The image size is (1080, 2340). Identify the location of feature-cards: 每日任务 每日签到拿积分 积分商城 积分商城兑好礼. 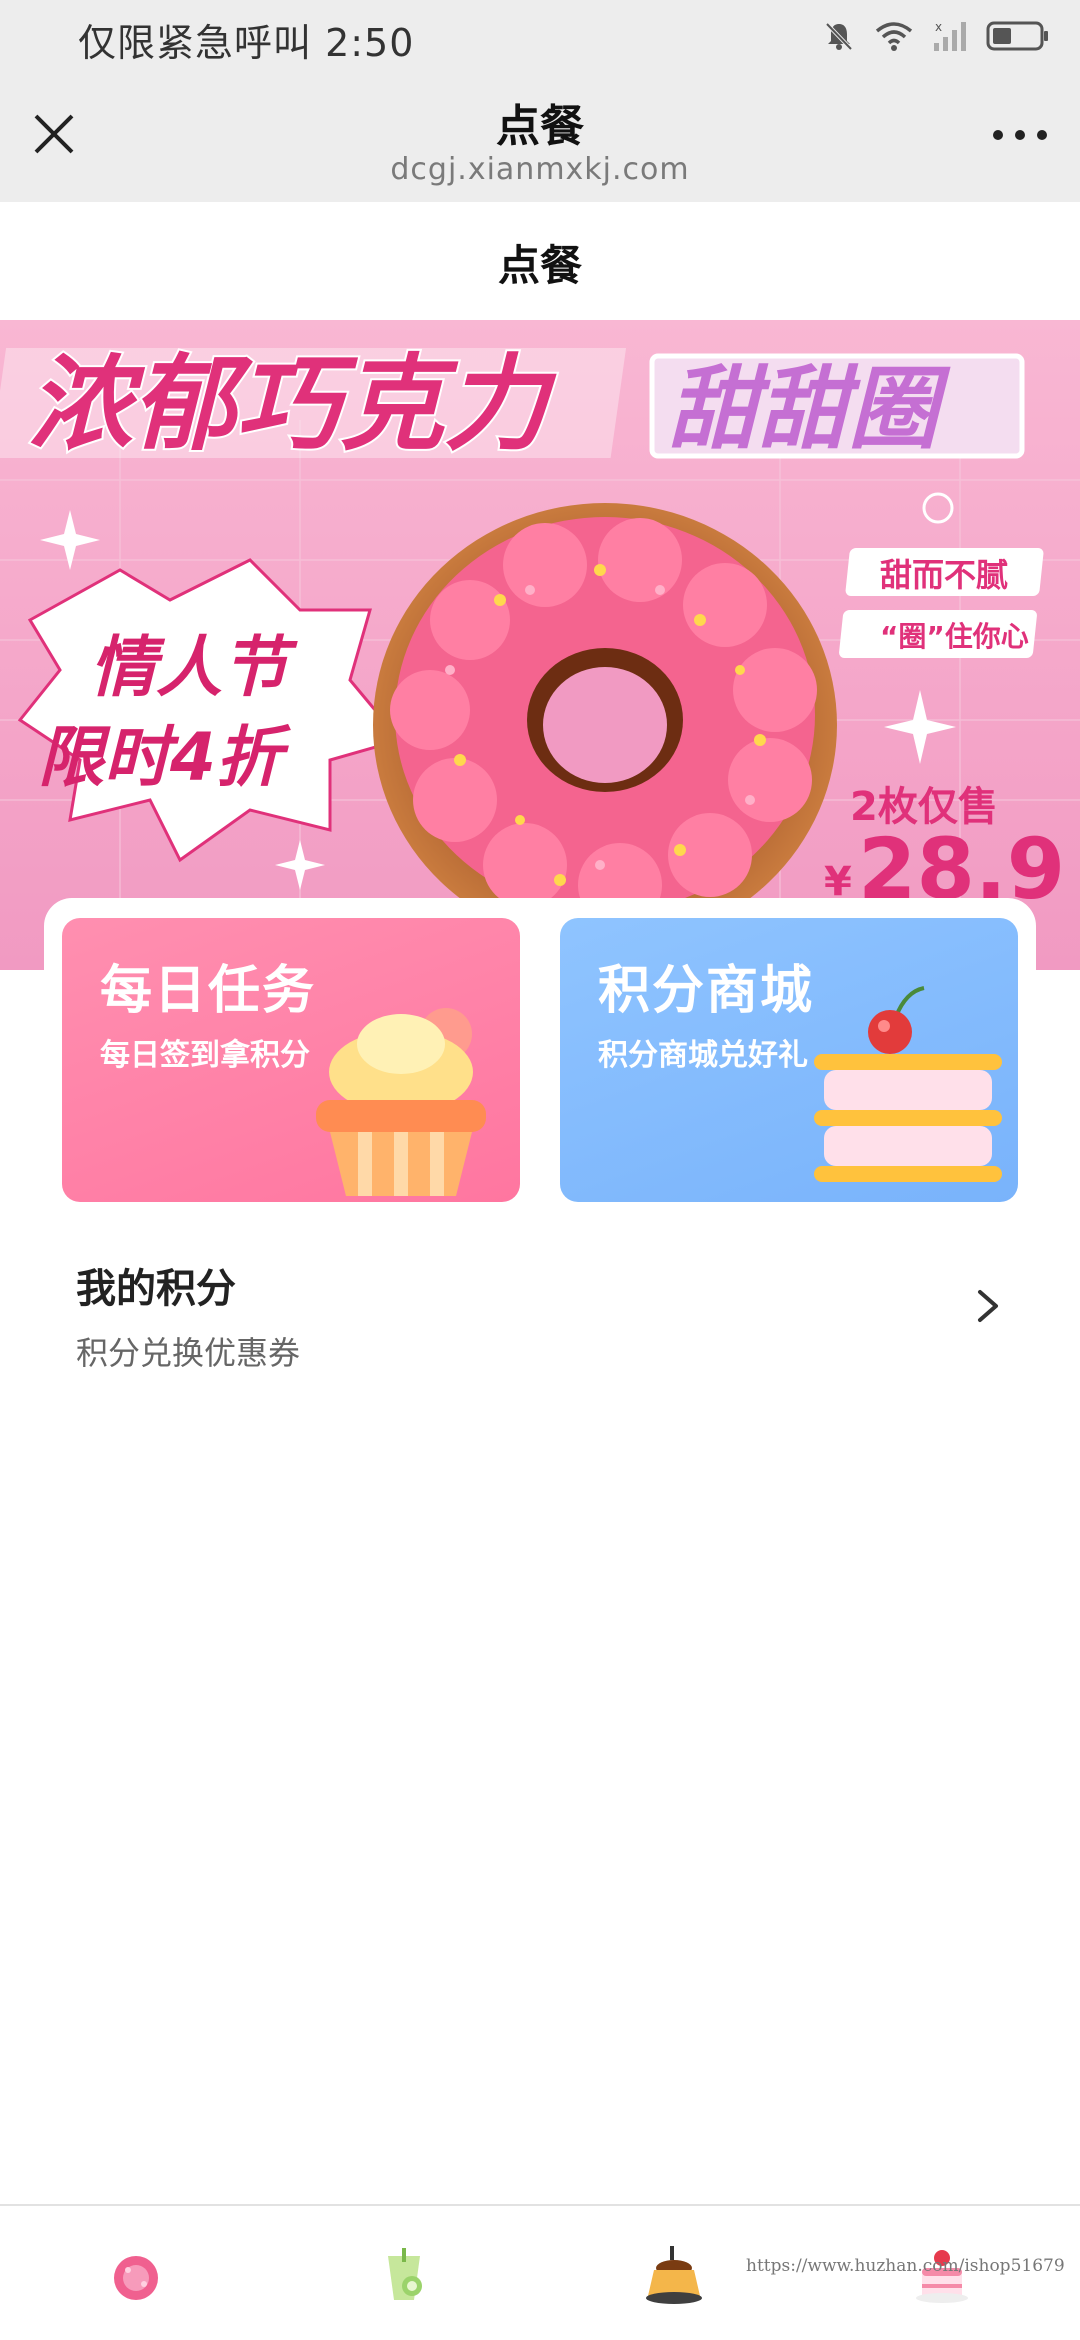
(540, 1058).